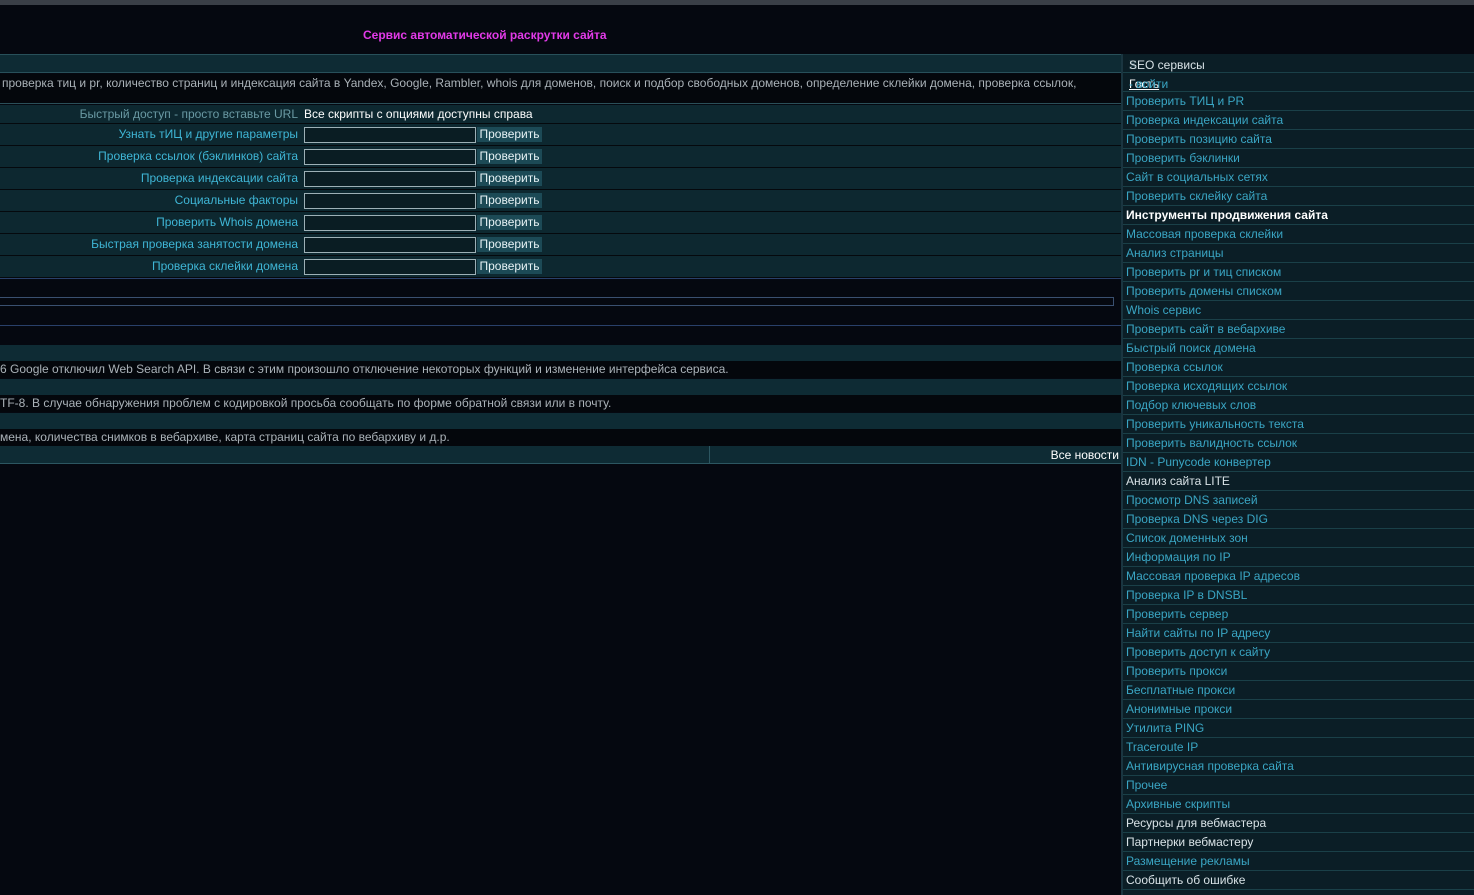  What do you see at coordinates (709, 455) in the screenshot?
I see `footer-divider` at bounding box center [709, 455].